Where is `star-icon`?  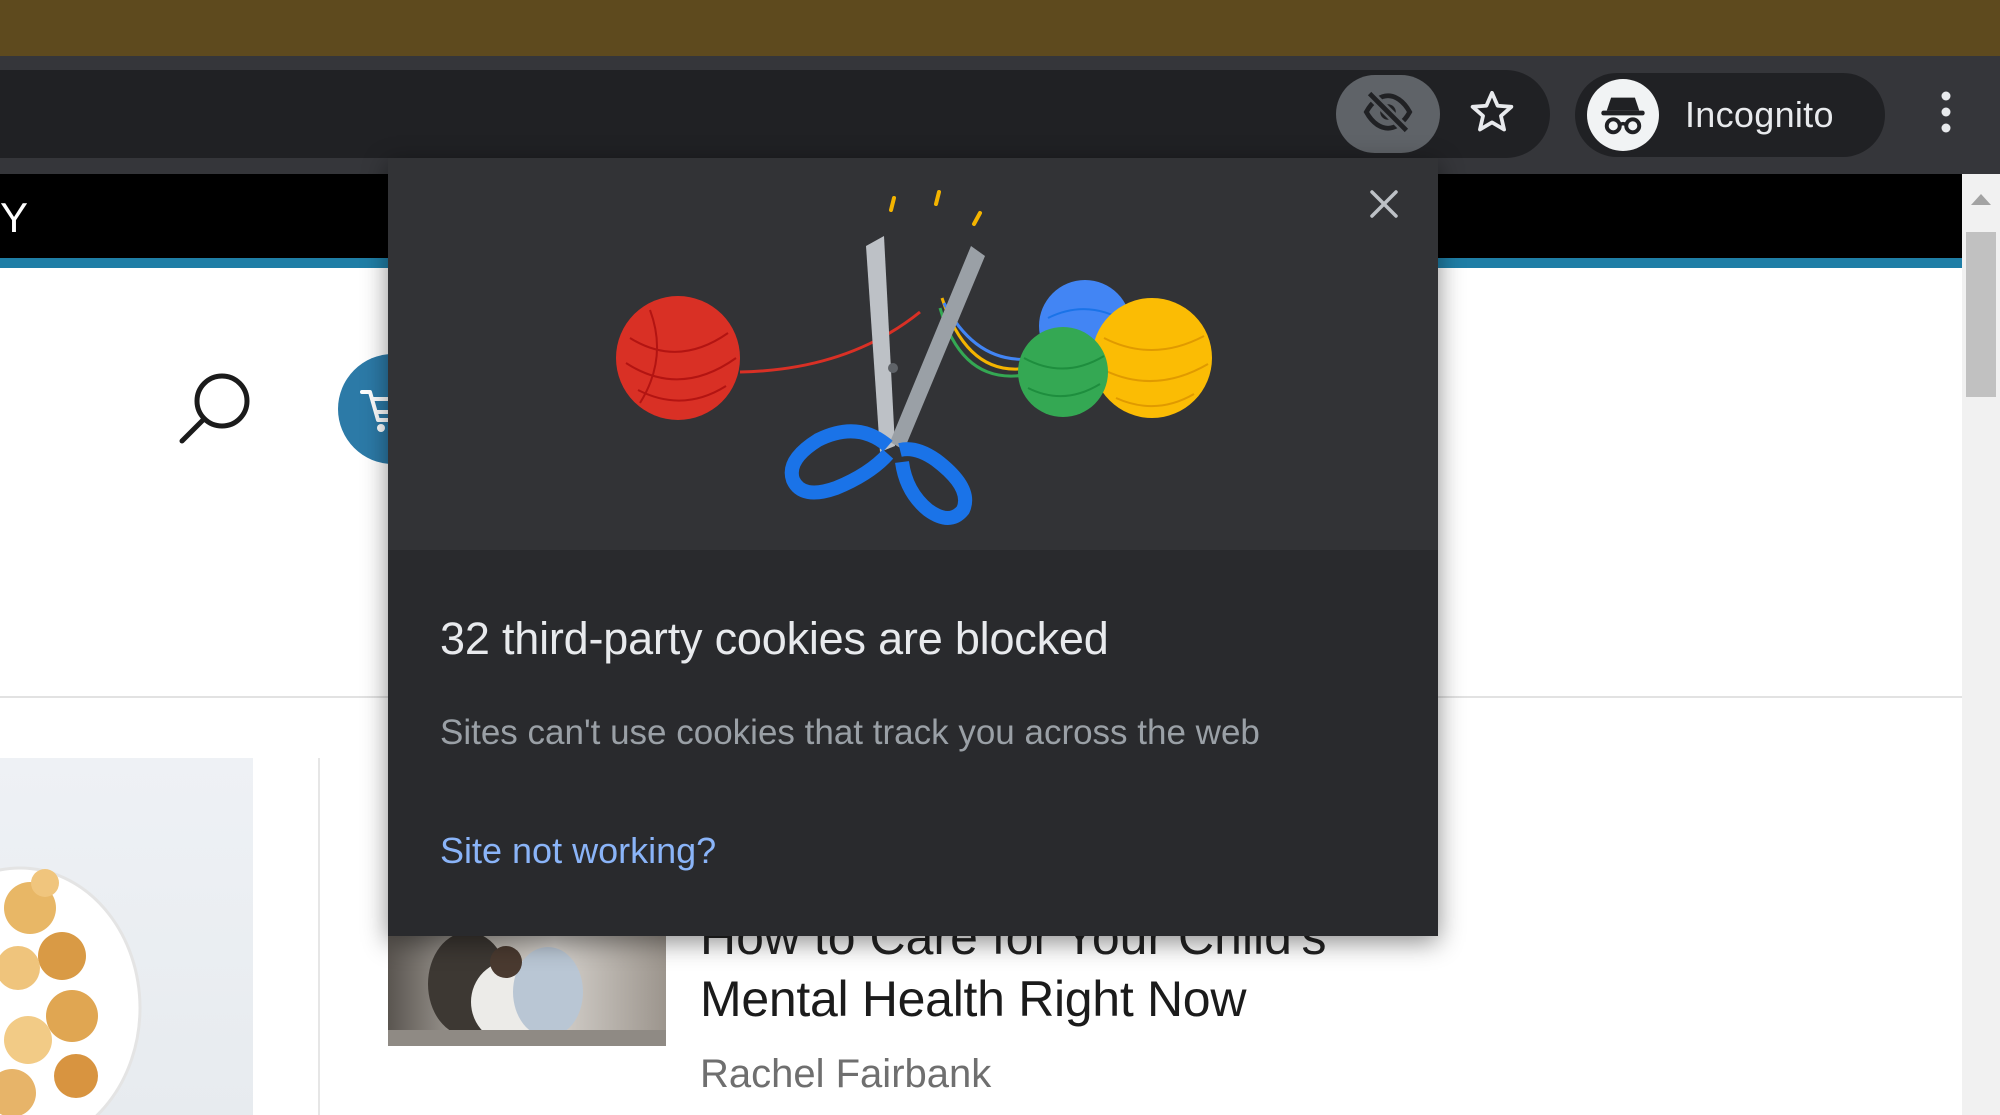 star-icon is located at coordinates (1492, 114).